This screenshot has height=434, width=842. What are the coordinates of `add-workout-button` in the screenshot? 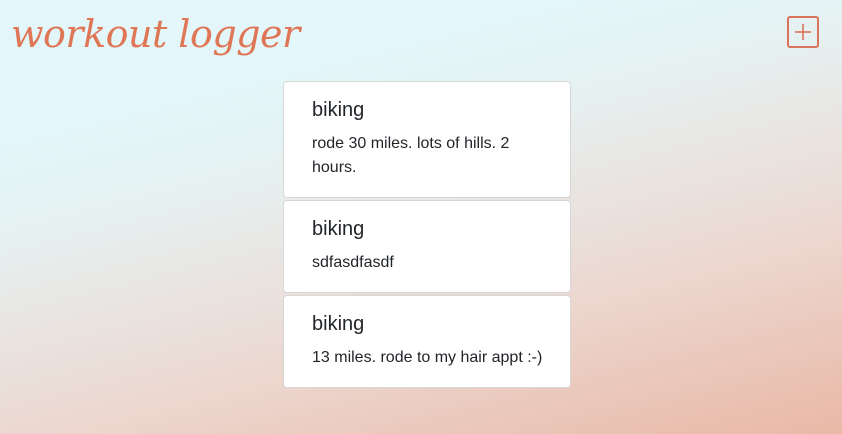 It's located at (803, 32).